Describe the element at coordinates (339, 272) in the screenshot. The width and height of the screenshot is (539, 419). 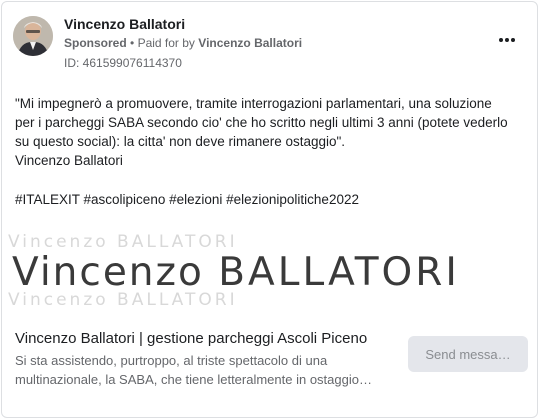
I see `banner-last-name: BALLATORI` at that location.